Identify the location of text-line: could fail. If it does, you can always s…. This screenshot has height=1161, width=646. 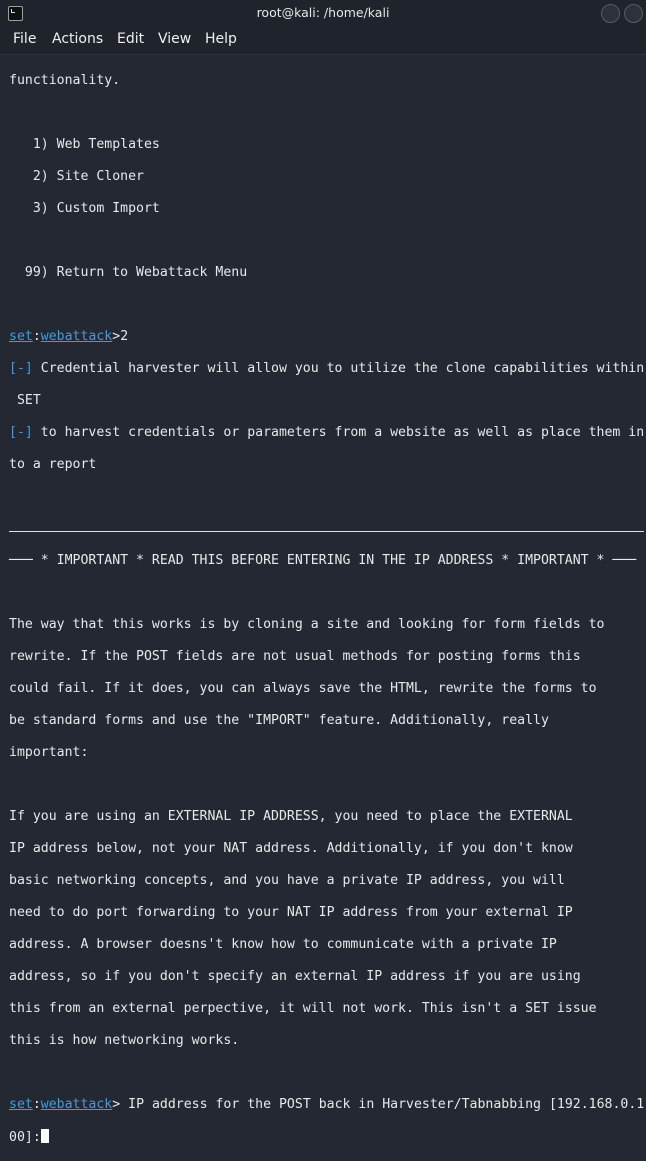
(303, 688).